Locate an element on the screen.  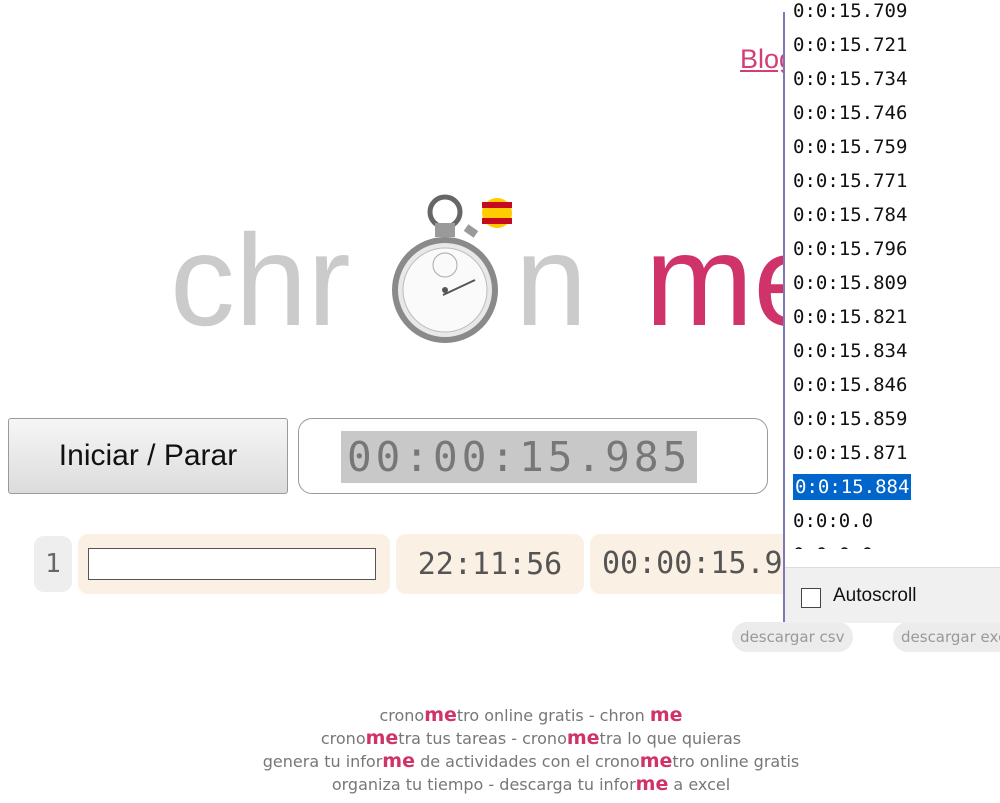
lap-item: 0:0:15.821 is located at coordinates (892, 317).